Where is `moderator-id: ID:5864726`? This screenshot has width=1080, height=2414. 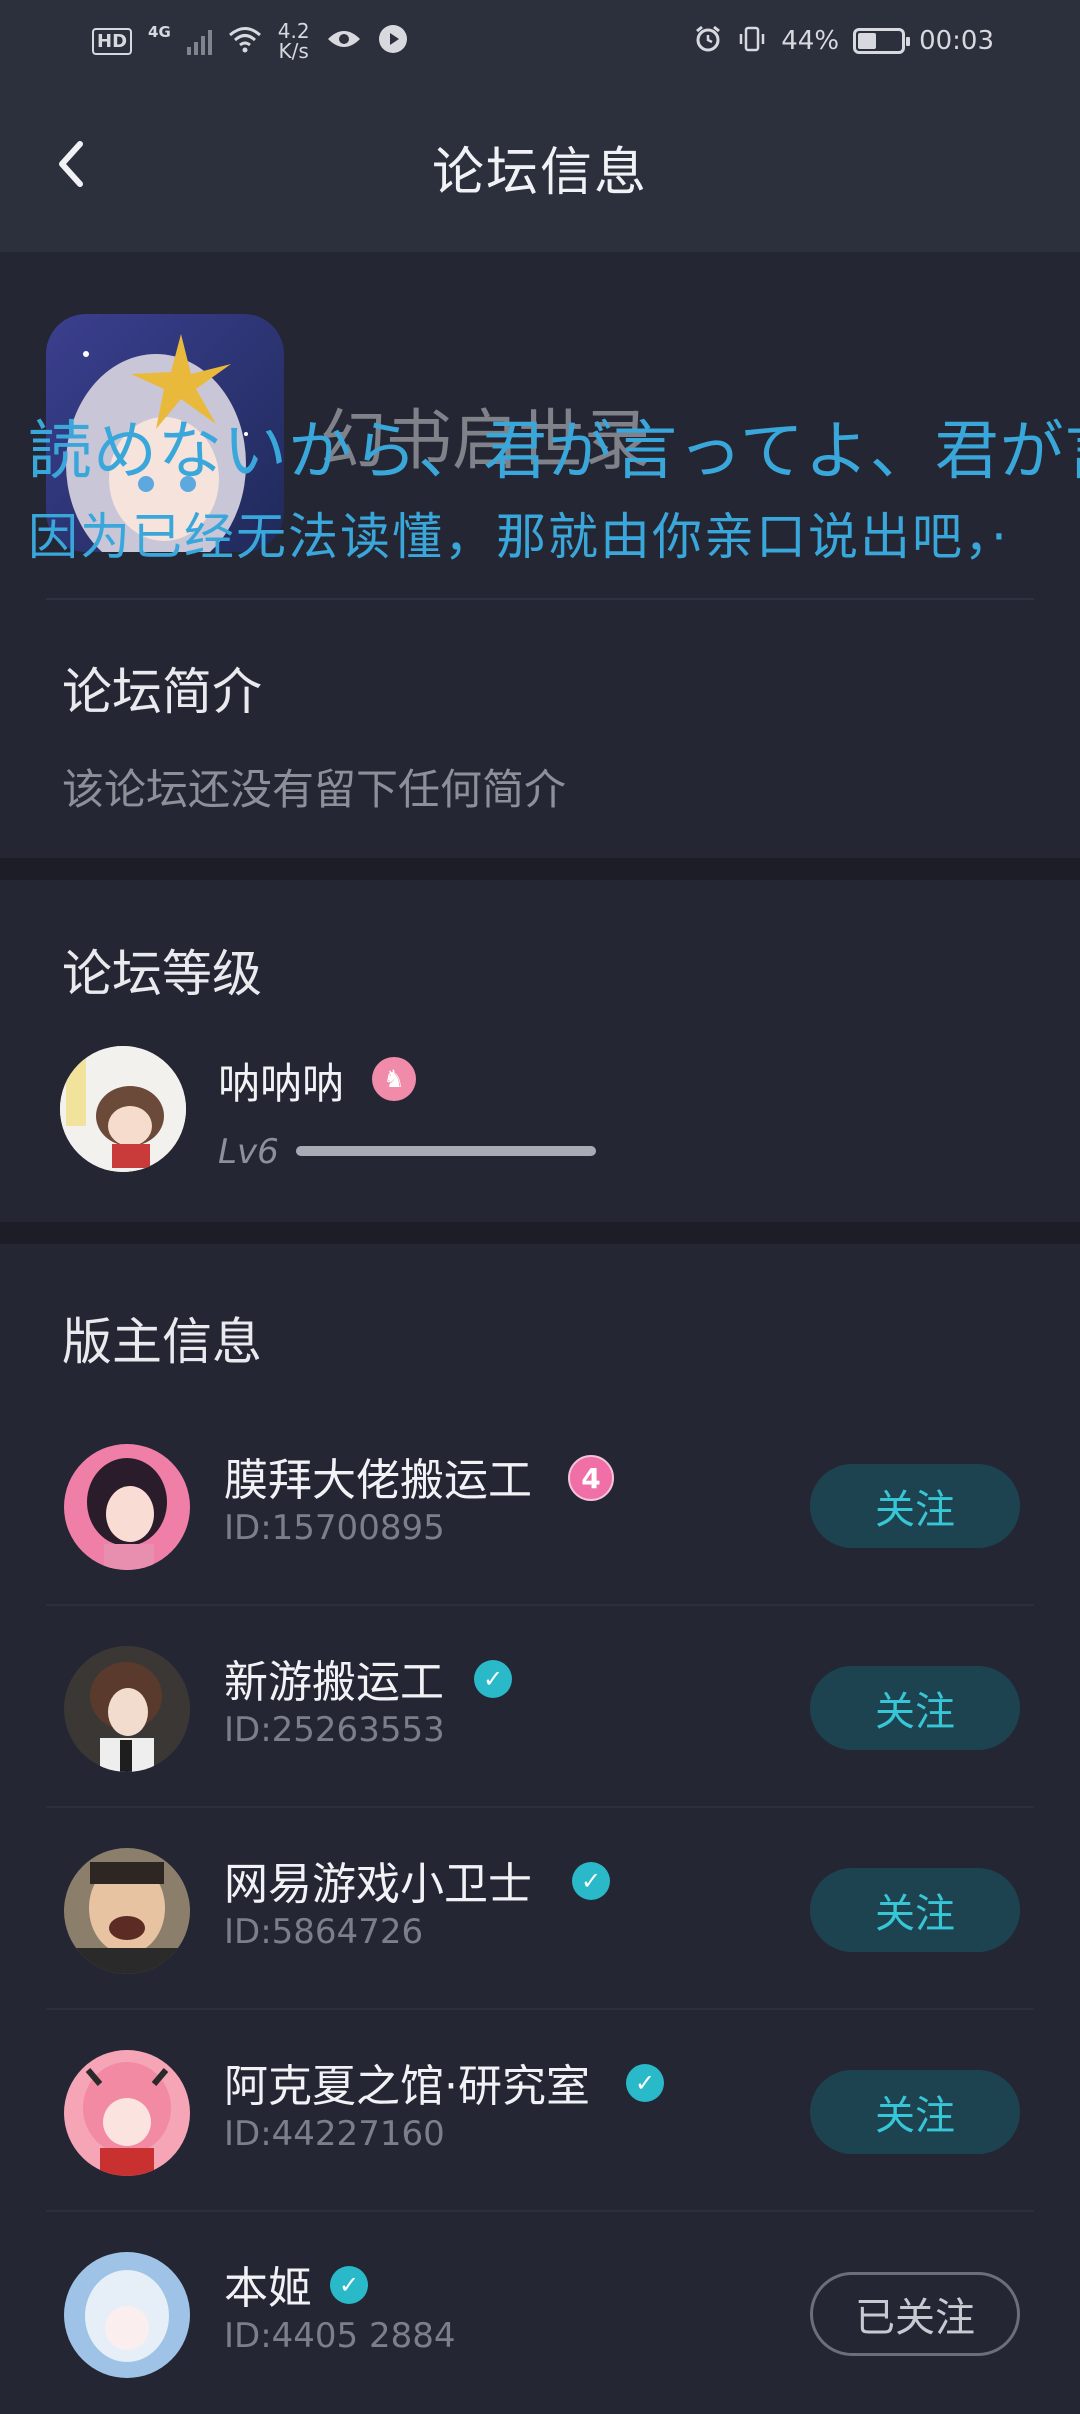 moderator-id: ID:5864726 is located at coordinates (324, 1932).